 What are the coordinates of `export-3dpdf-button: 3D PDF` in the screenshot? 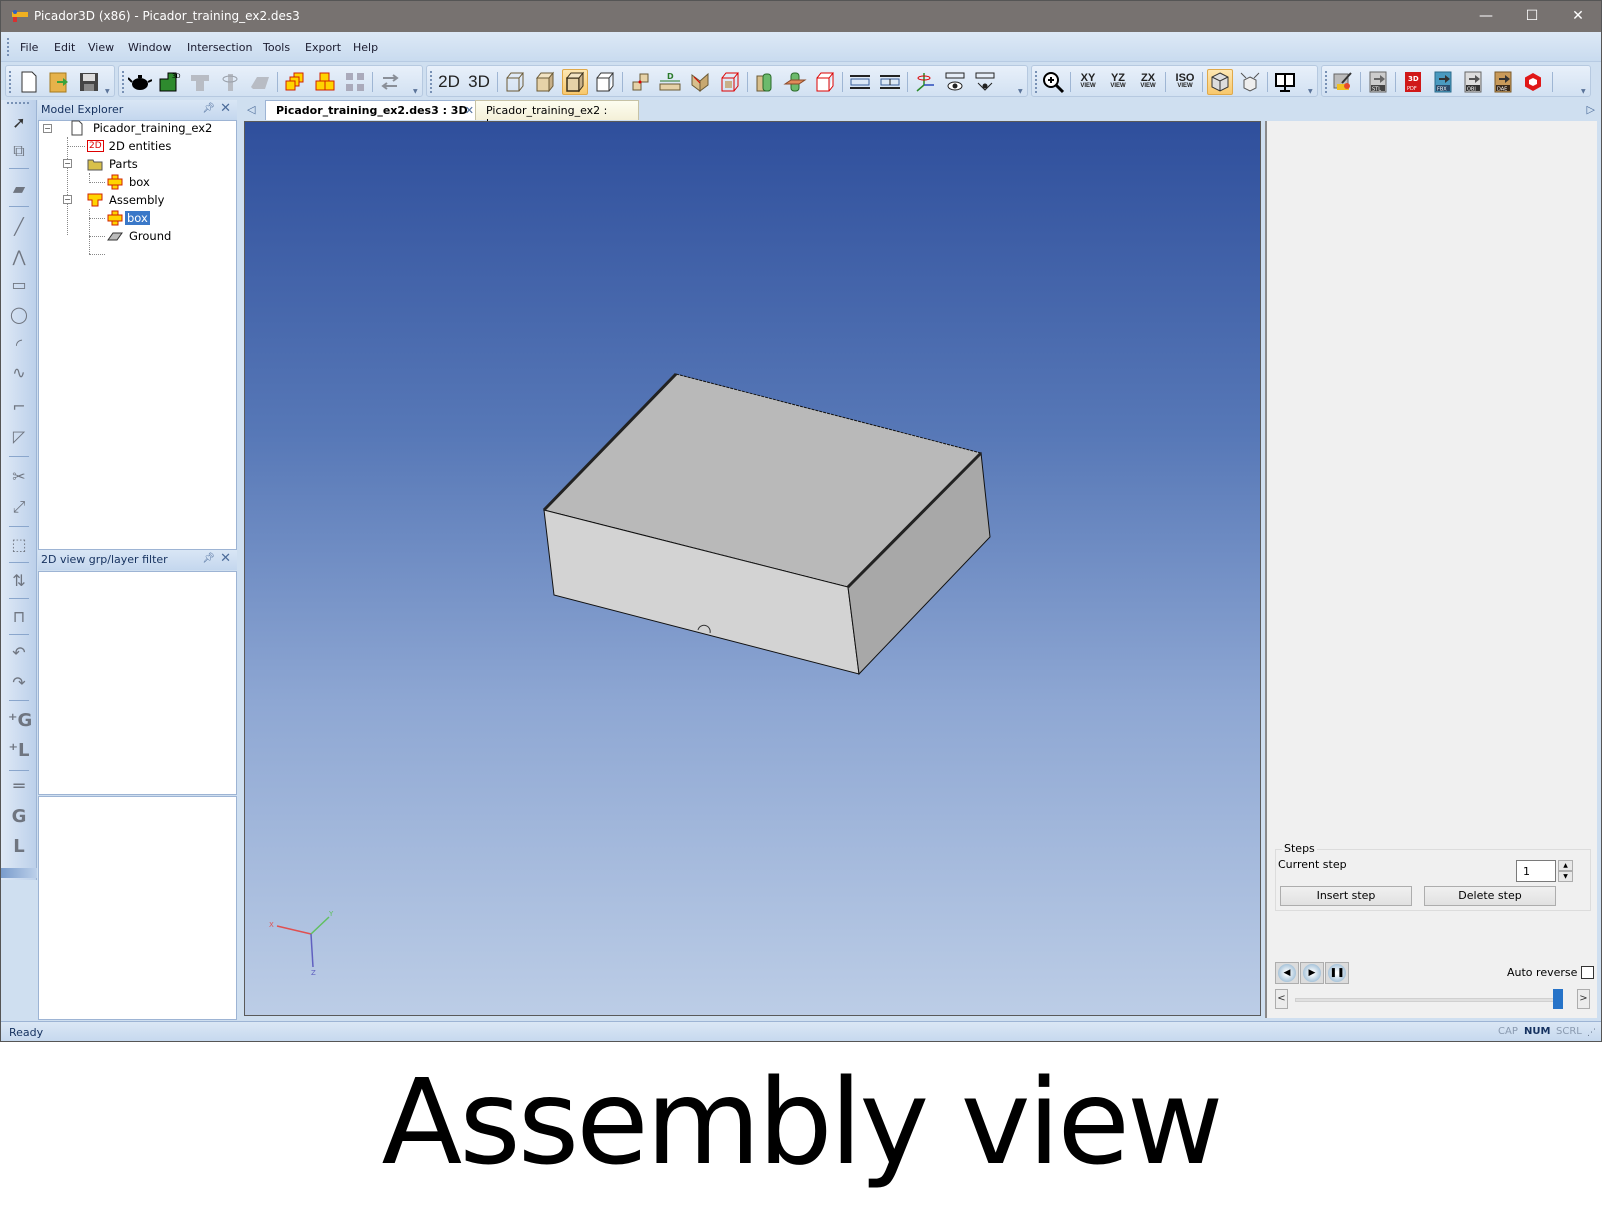 It's located at (1413, 82).